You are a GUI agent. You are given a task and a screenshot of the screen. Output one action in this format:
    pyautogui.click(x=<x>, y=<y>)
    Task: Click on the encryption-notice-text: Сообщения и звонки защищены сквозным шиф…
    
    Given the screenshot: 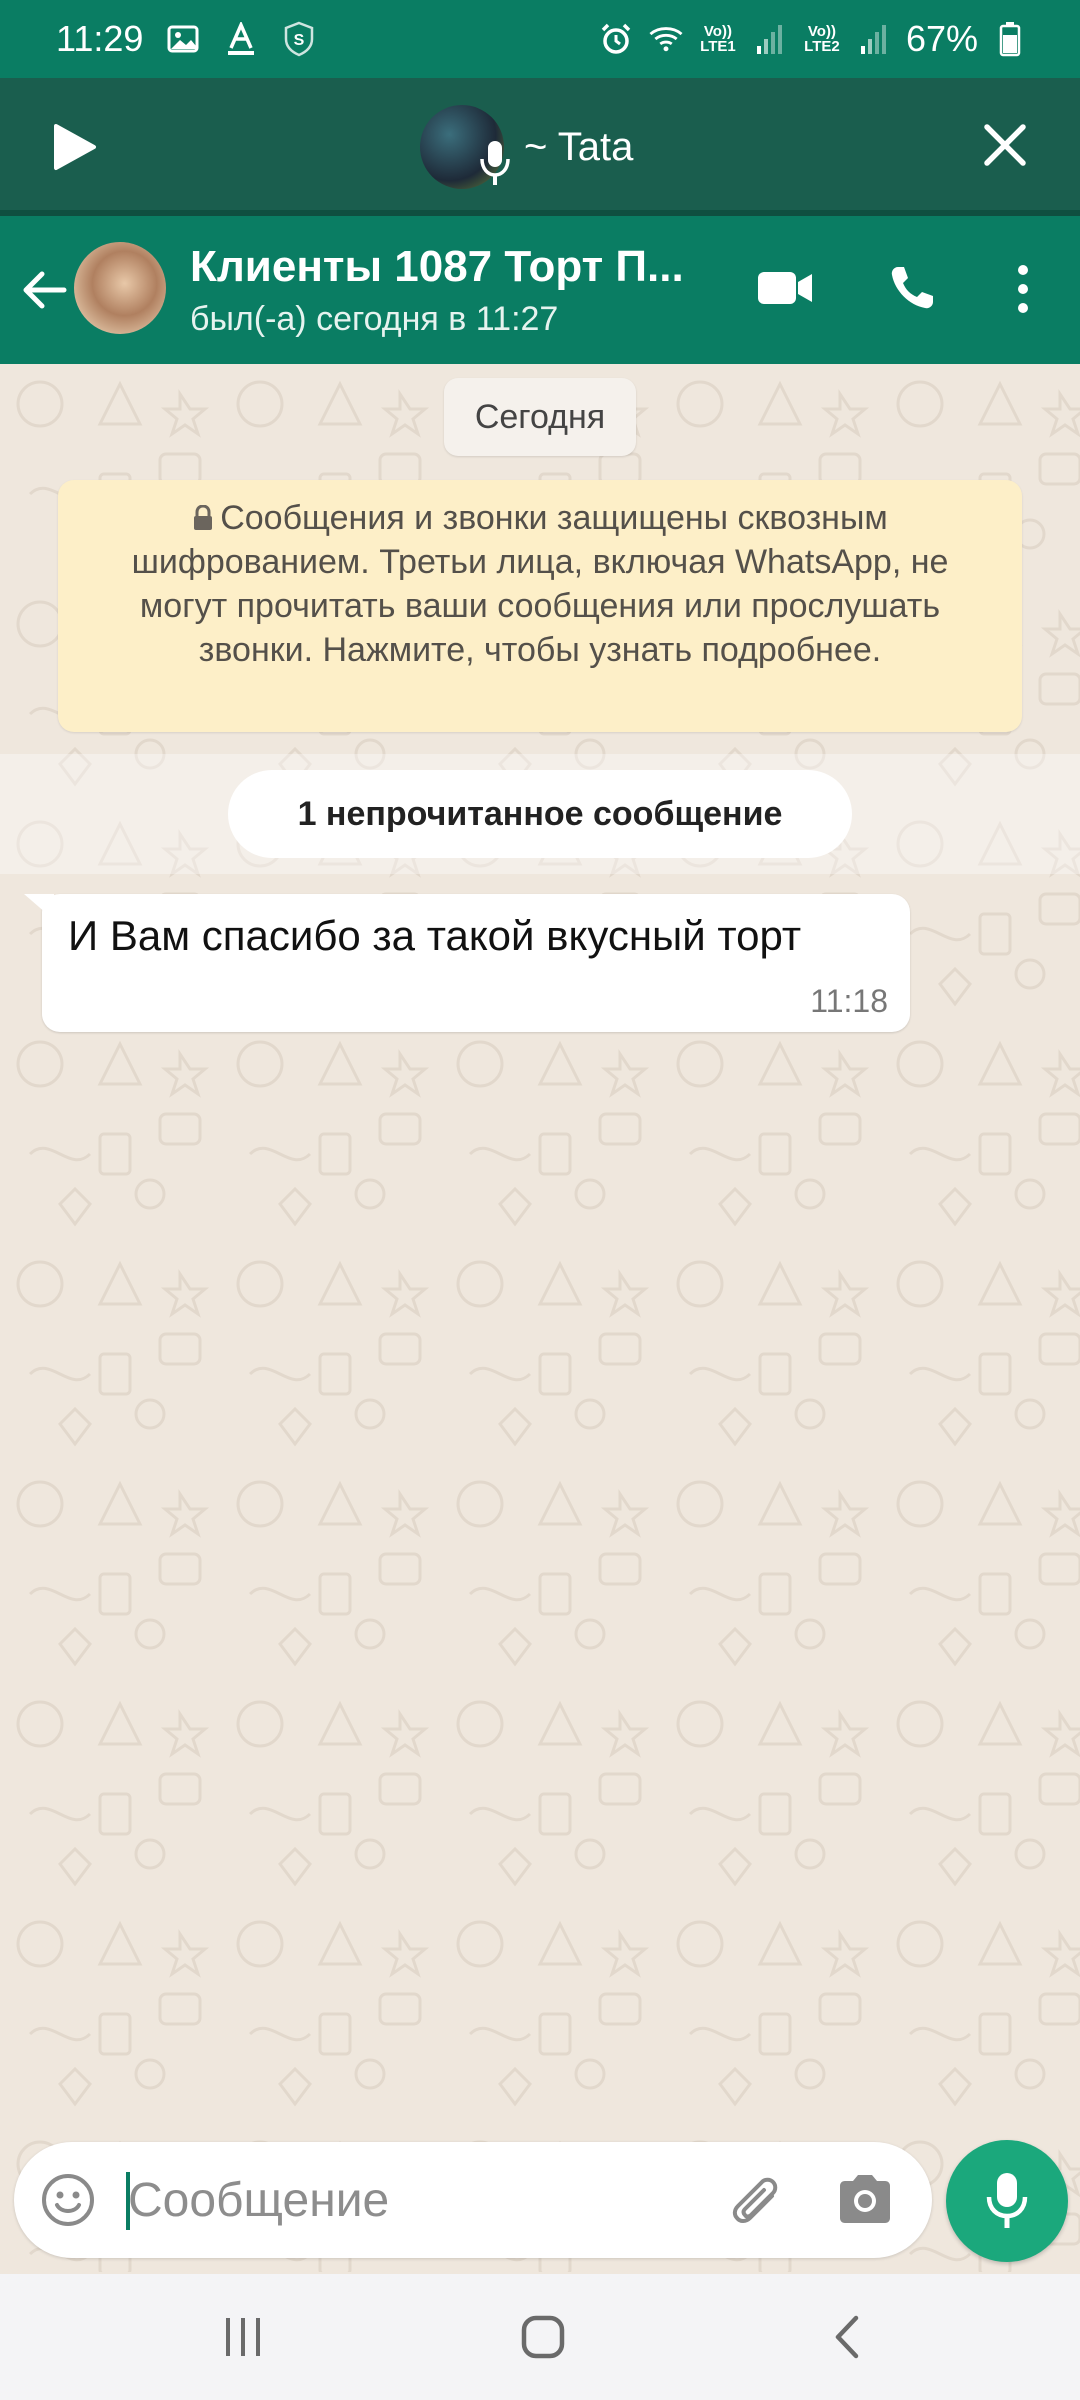 What is the action you would take?
    pyautogui.click(x=540, y=584)
    